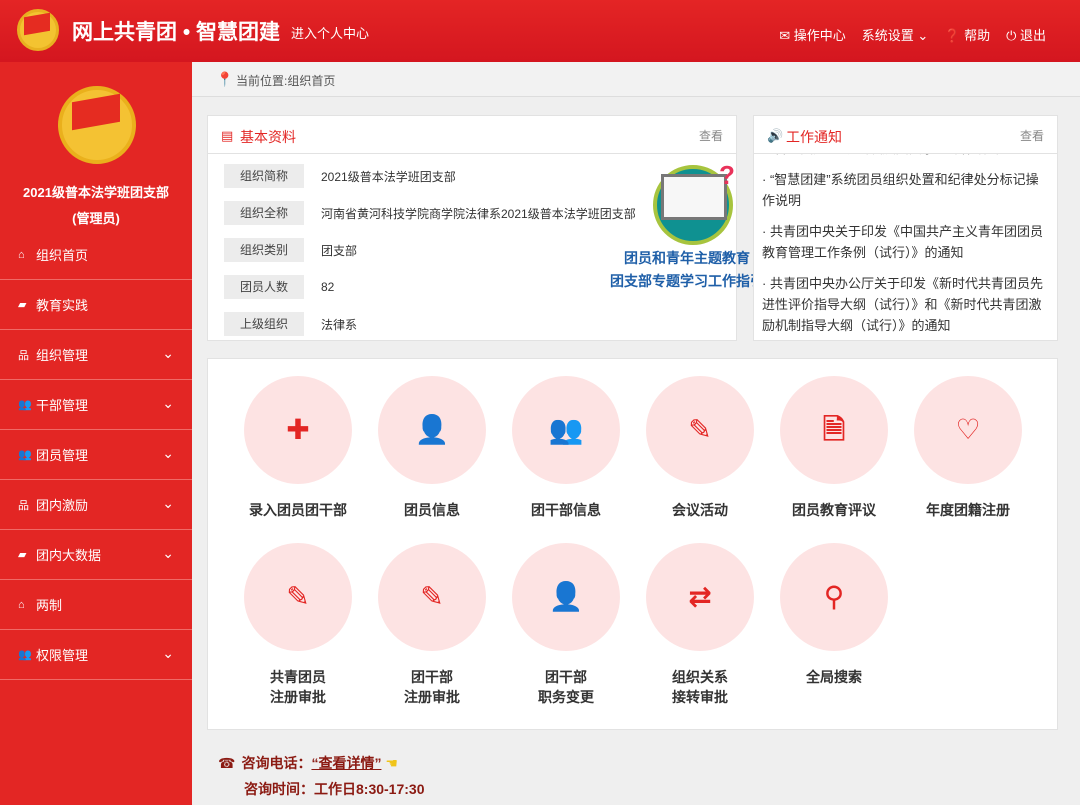  What do you see at coordinates (977, 35) in the screenshot?
I see `label: 帮助` at bounding box center [977, 35].